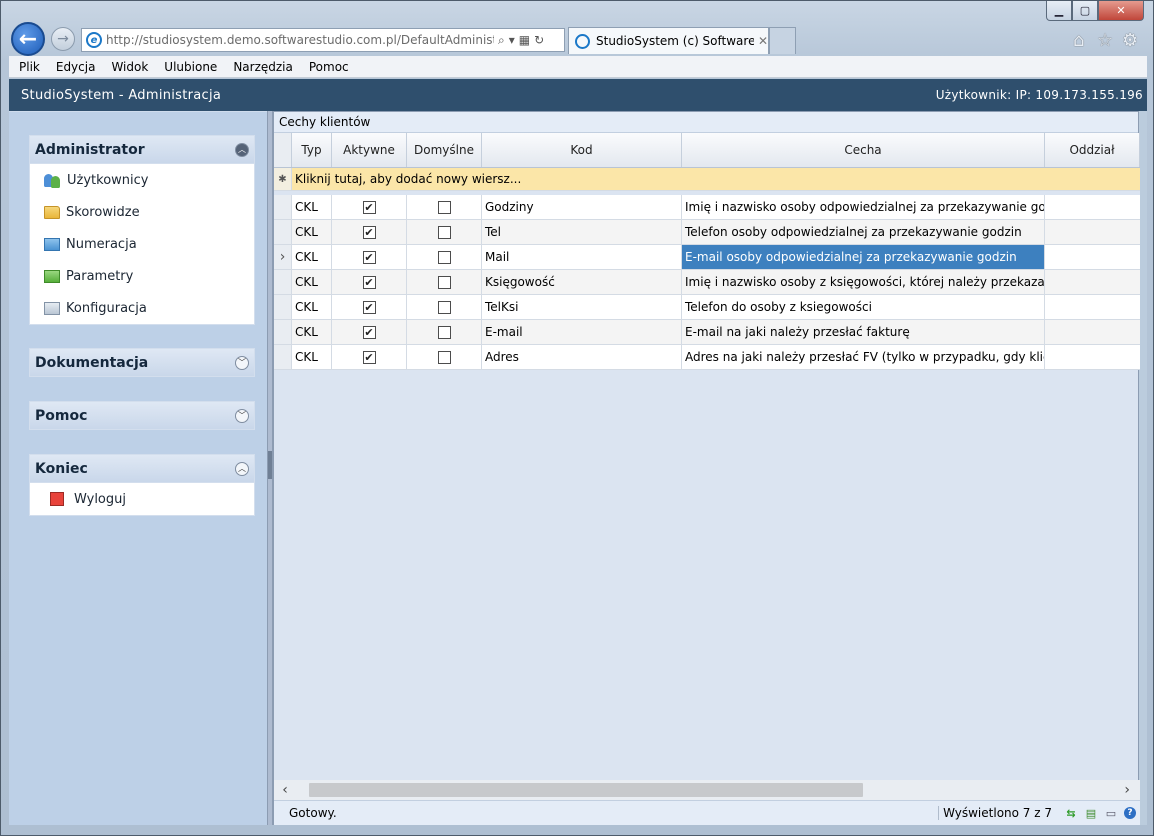  I want to click on new-tab-button, so click(782, 40).